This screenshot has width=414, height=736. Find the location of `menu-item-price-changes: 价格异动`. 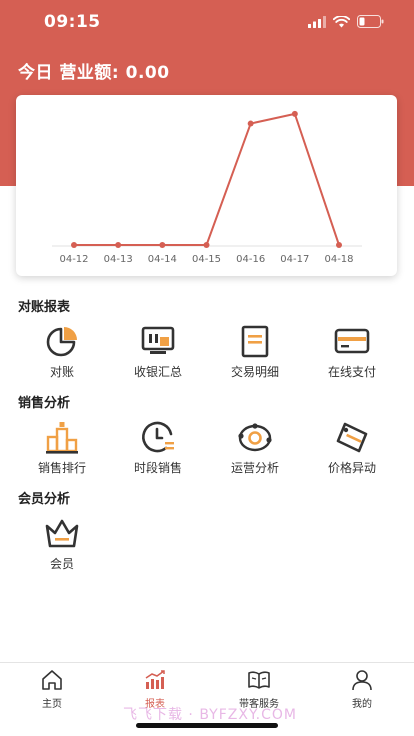

menu-item-price-changes: 价格异动 is located at coordinates (352, 450).